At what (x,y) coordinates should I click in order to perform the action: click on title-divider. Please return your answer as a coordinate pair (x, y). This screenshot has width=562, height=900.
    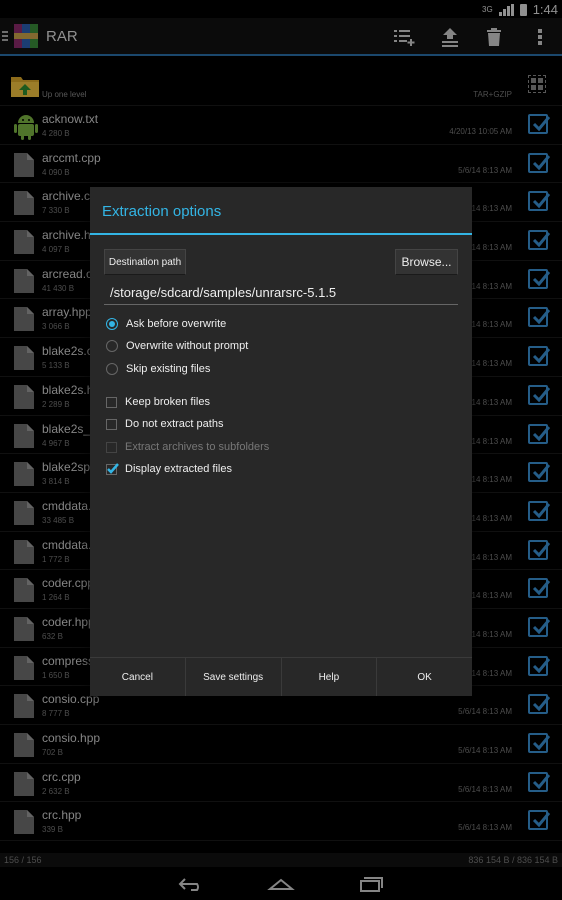
    Looking at the image, I should click on (281, 234).